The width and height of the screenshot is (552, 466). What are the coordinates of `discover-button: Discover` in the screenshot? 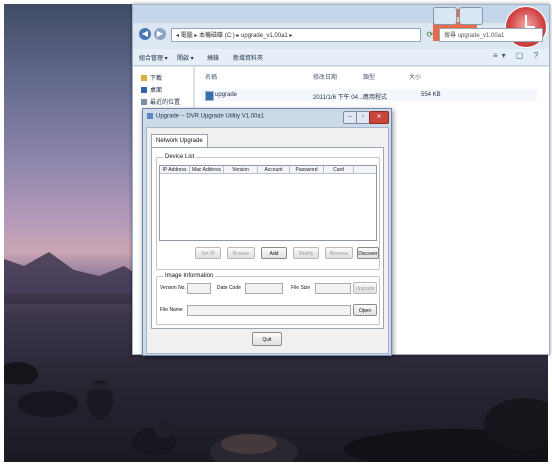 It's located at (368, 253).